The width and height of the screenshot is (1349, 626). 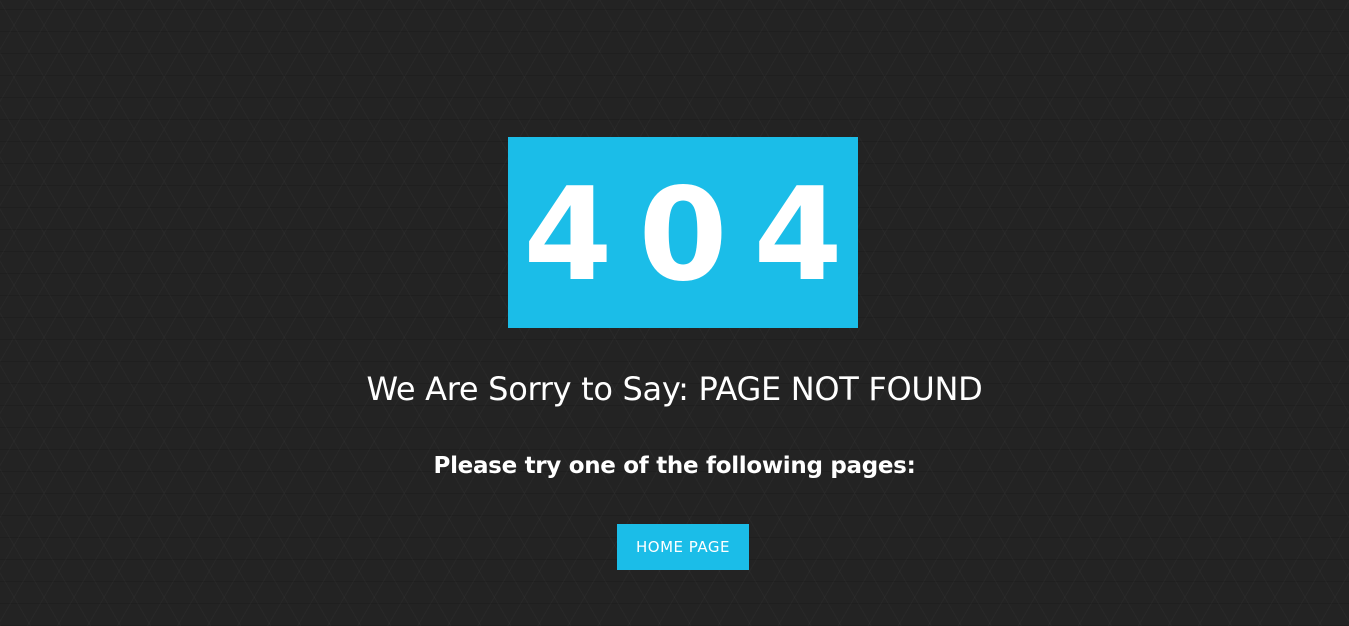 What do you see at coordinates (674, 389) in the screenshot?
I see `page-title: We Are Sorry to Say: PAGE NOT FOUND` at bounding box center [674, 389].